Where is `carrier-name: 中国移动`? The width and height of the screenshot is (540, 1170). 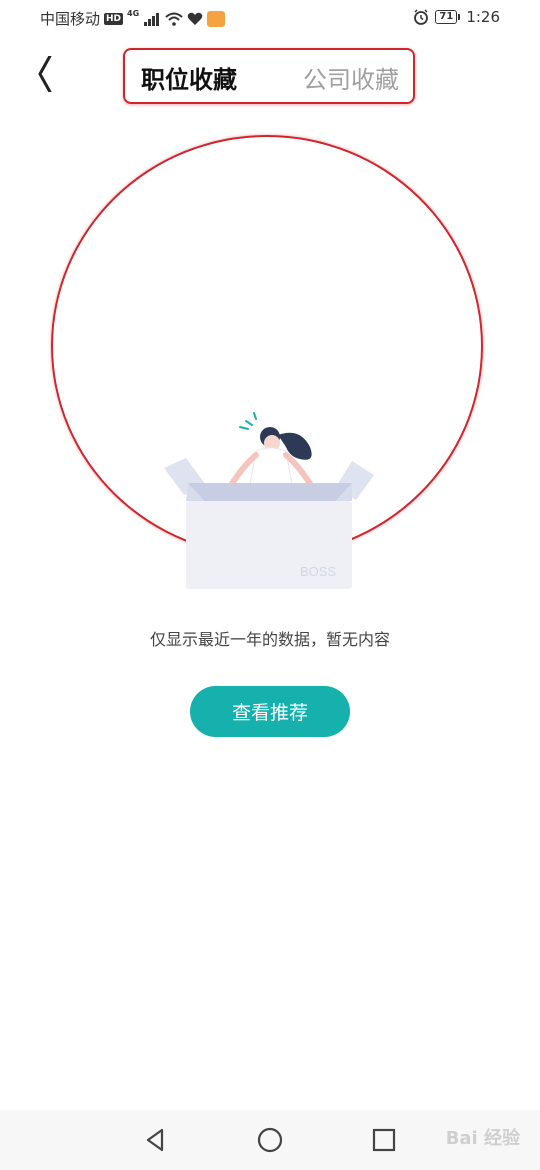
carrier-name: 中国移动 is located at coordinates (70, 19).